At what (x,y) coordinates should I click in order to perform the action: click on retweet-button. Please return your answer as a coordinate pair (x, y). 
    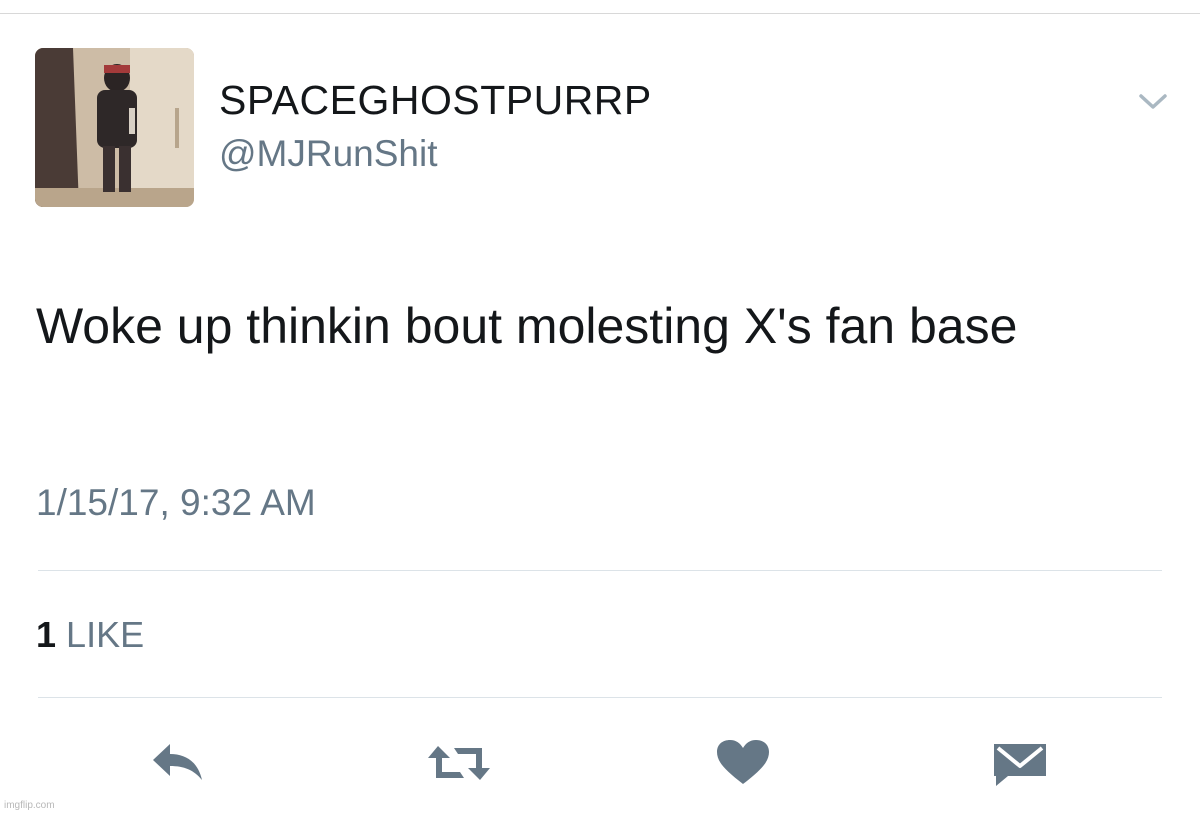
    Looking at the image, I should click on (457, 763).